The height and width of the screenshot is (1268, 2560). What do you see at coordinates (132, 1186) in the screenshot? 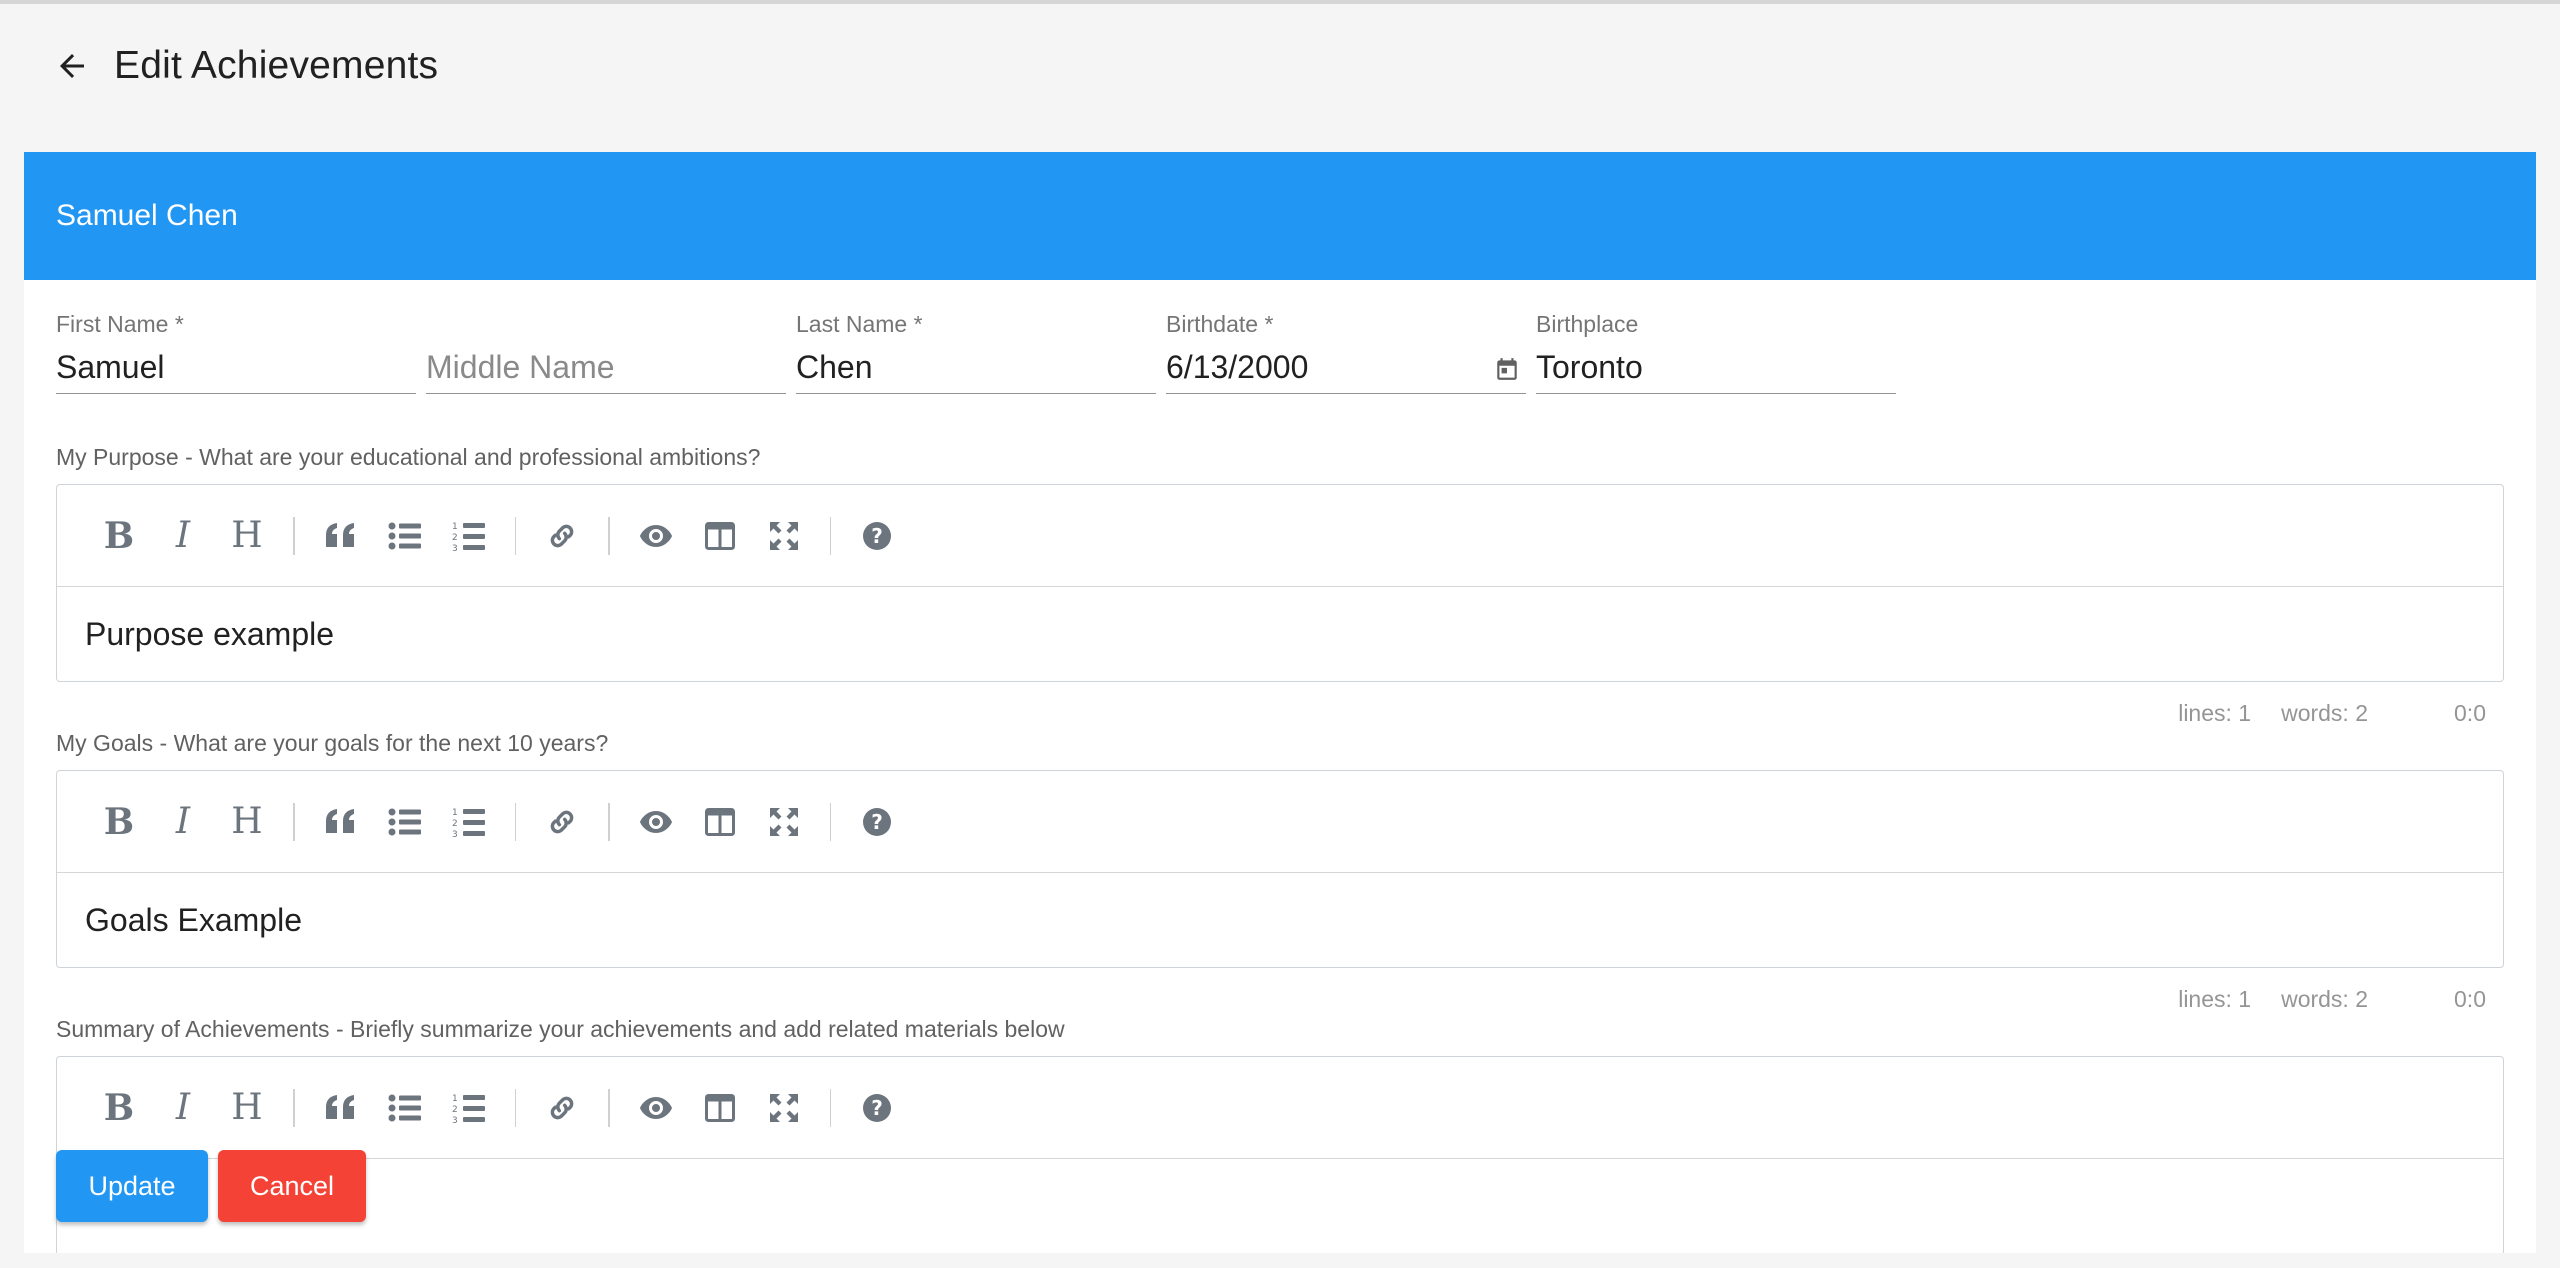
I see `update-button: Update` at bounding box center [132, 1186].